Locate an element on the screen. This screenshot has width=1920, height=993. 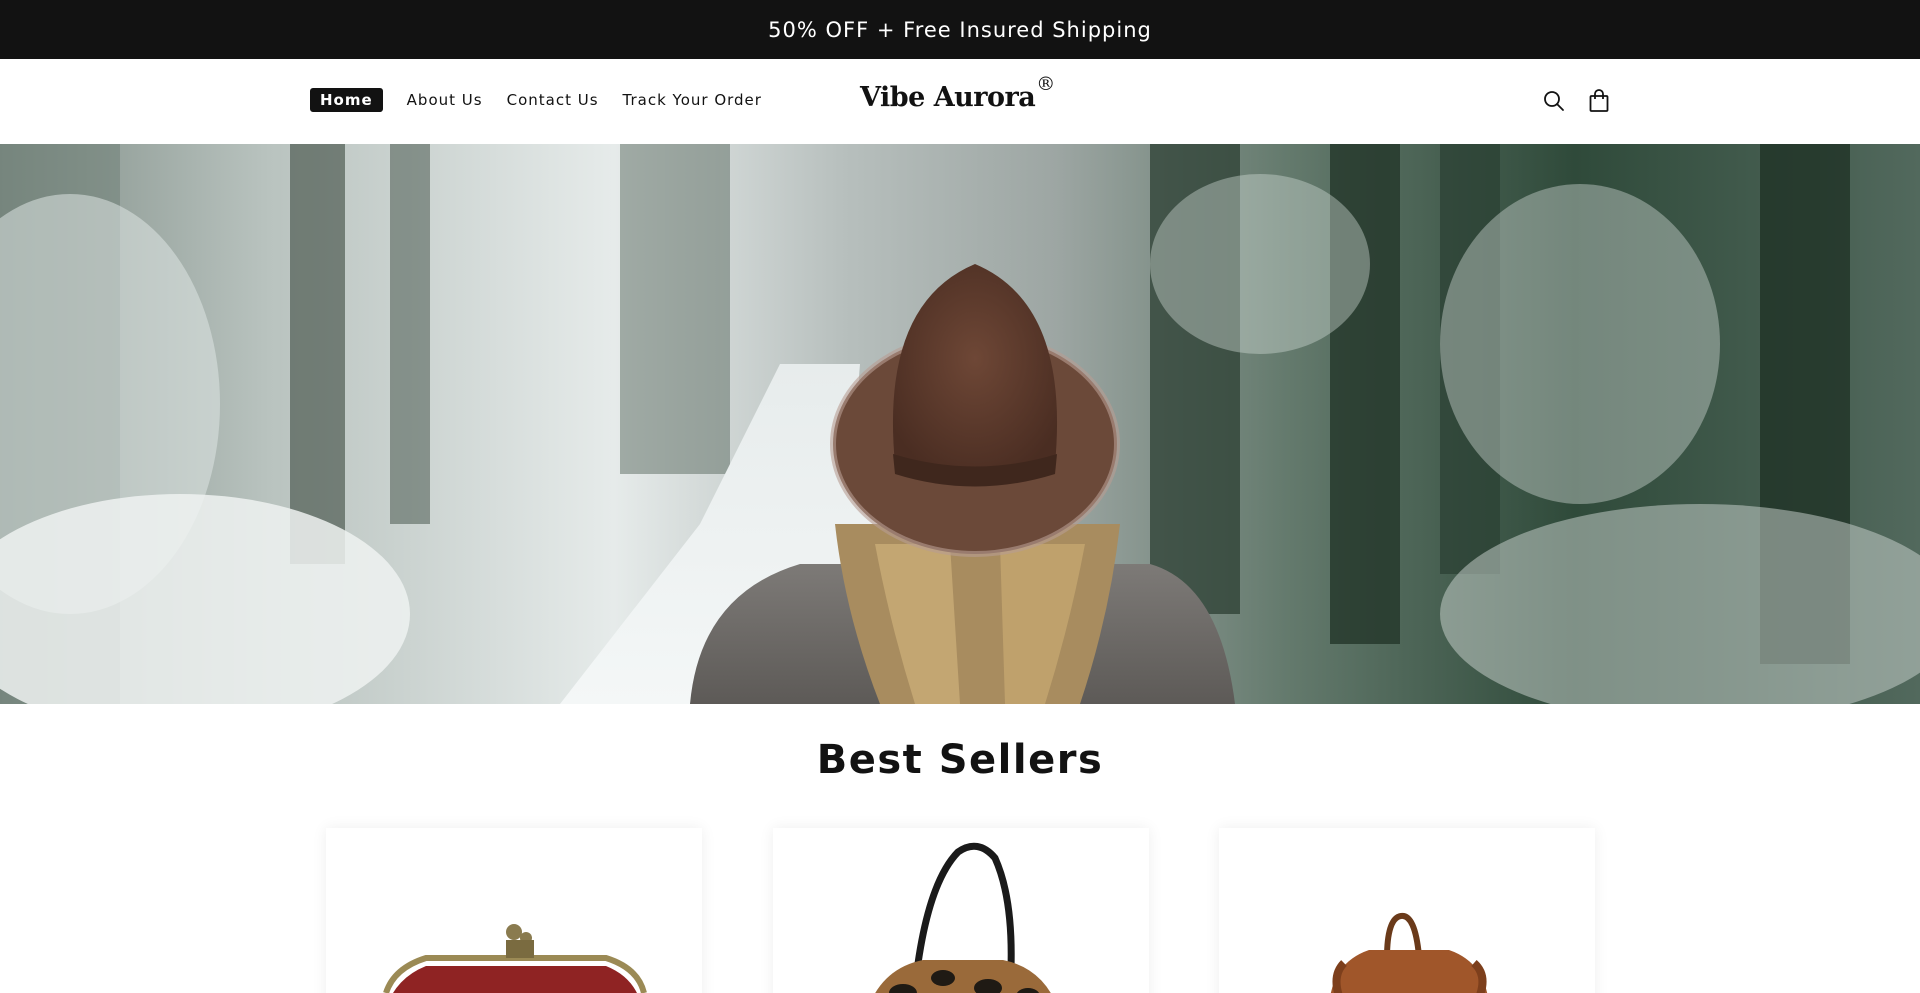
nav-contact-us: Contact Us is located at coordinates (553, 100).